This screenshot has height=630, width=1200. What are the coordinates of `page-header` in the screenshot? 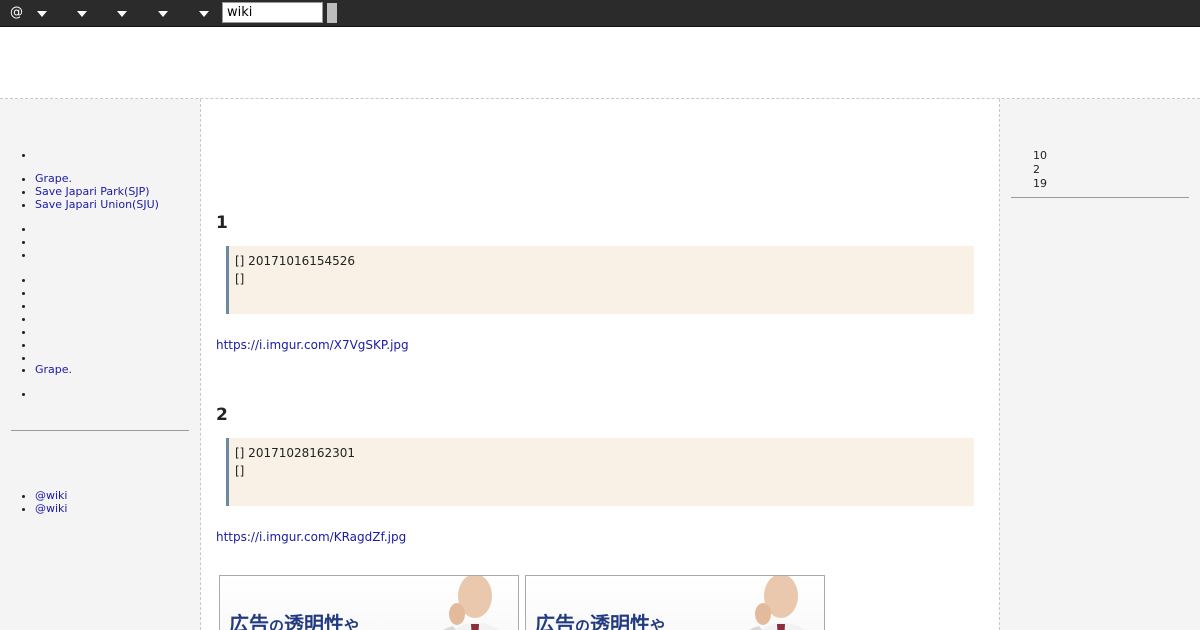 It's located at (600, 63).